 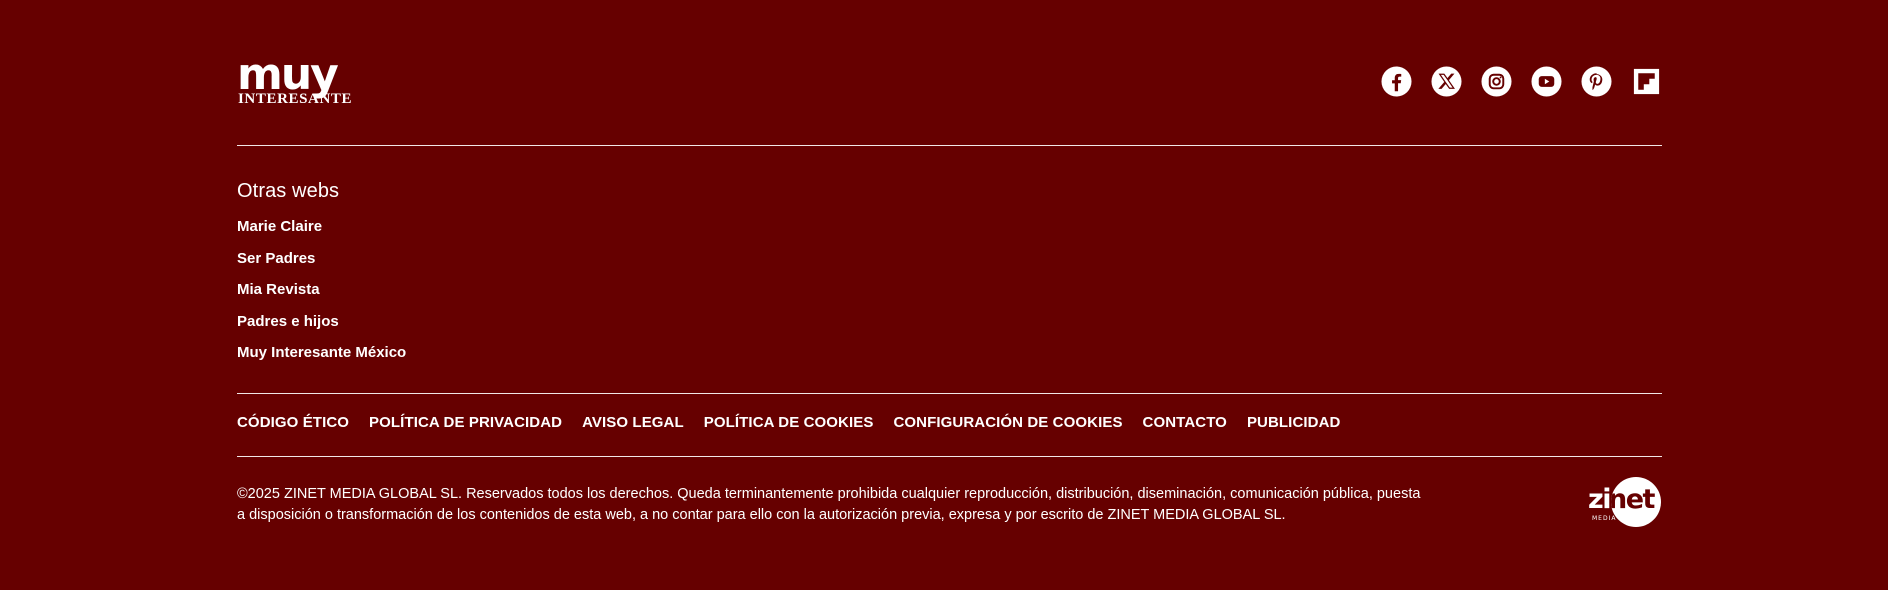 I want to click on link-aviso-legal: AVISO LEGAL, so click(x=633, y=422).